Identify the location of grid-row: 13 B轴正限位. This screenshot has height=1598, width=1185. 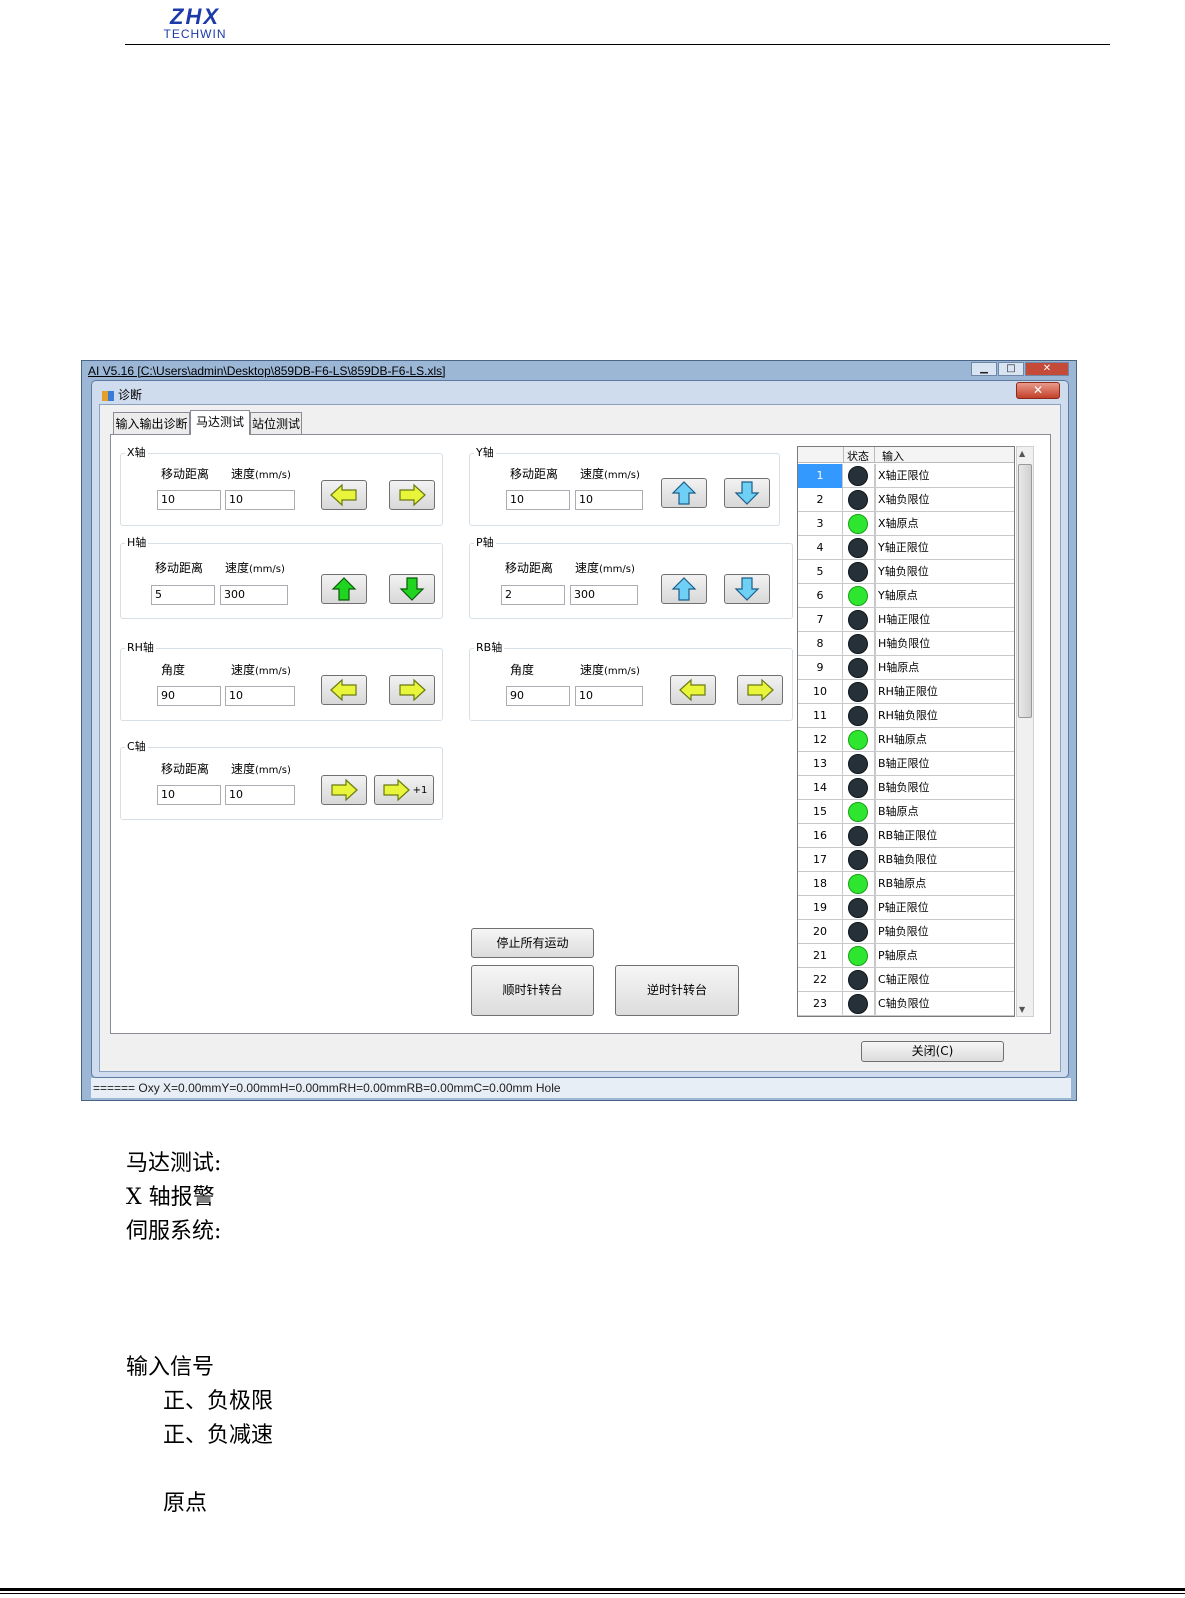
(906, 764).